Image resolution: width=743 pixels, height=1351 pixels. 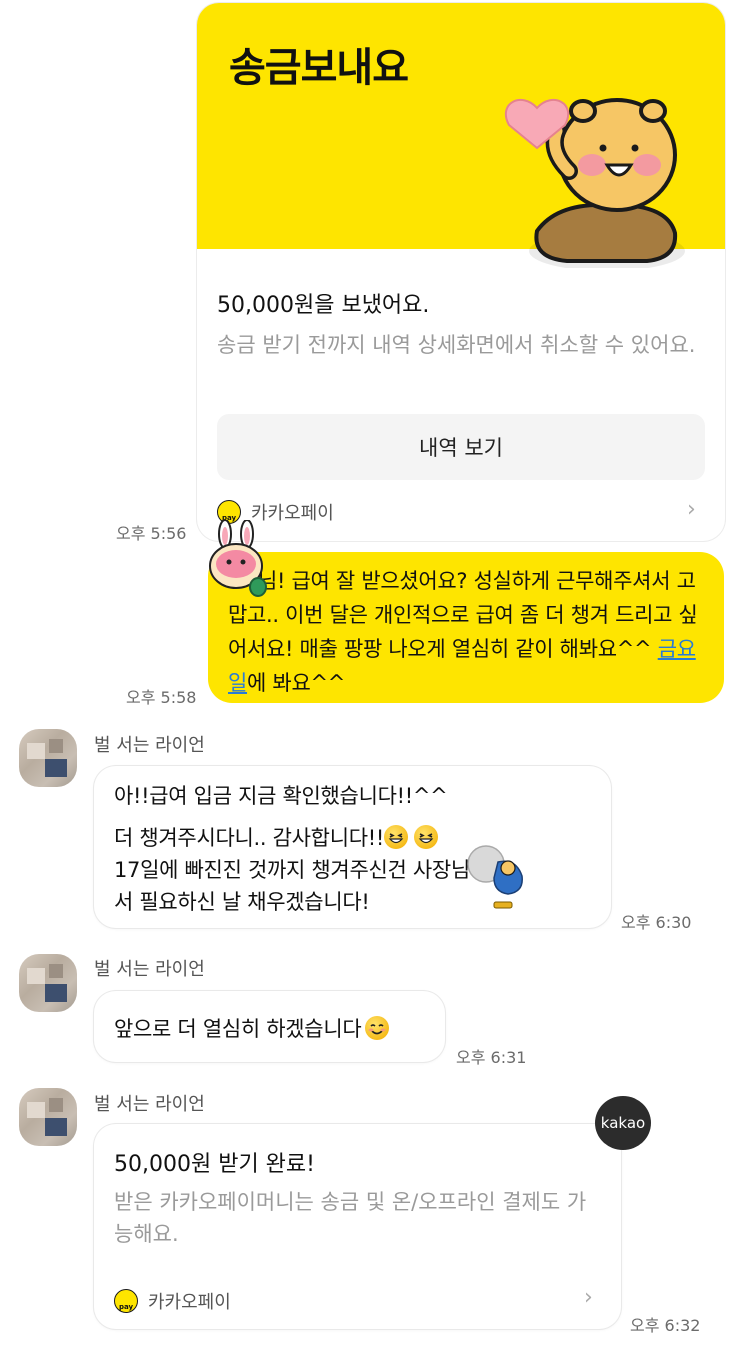 I want to click on send-card-hero: 송금보내요, so click(x=461, y=135).